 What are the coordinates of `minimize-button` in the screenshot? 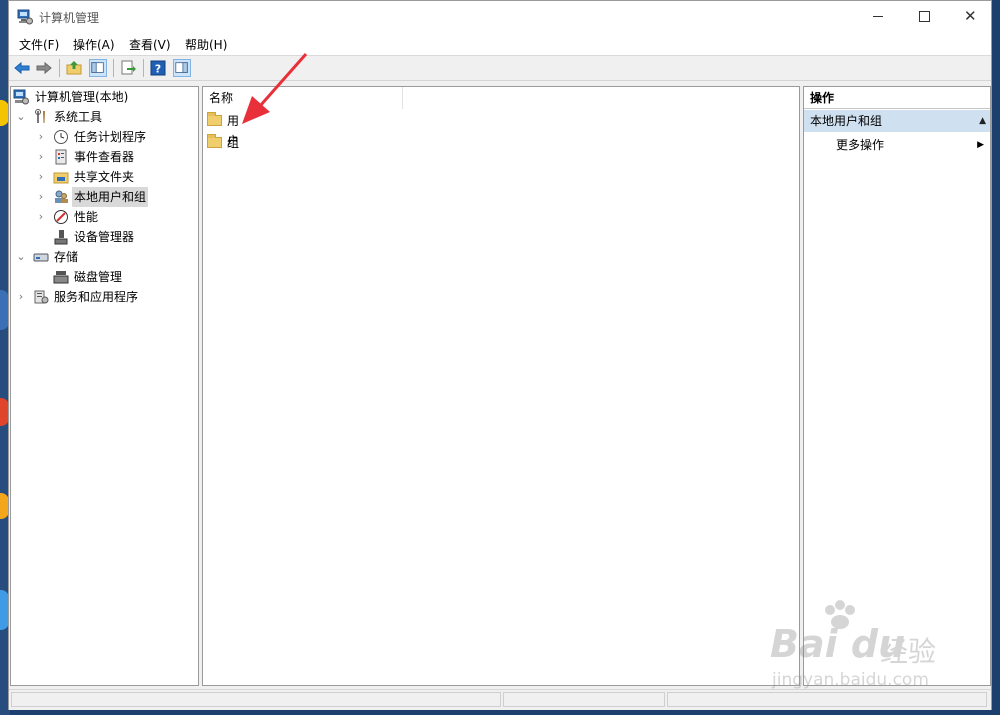 It's located at (878, 17).